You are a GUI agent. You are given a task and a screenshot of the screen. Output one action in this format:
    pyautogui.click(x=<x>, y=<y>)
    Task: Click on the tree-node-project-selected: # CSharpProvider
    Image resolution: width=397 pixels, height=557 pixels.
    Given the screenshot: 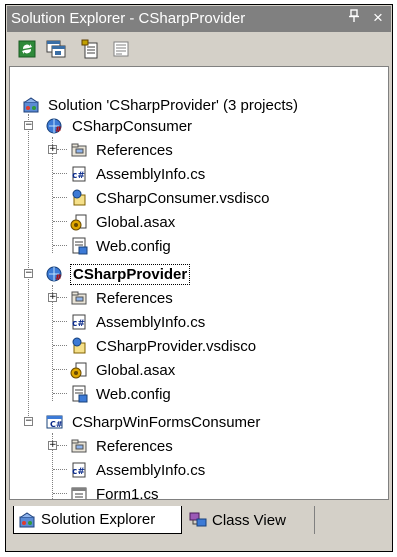 What is the action you would take?
    pyautogui.click(x=118, y=274)
    